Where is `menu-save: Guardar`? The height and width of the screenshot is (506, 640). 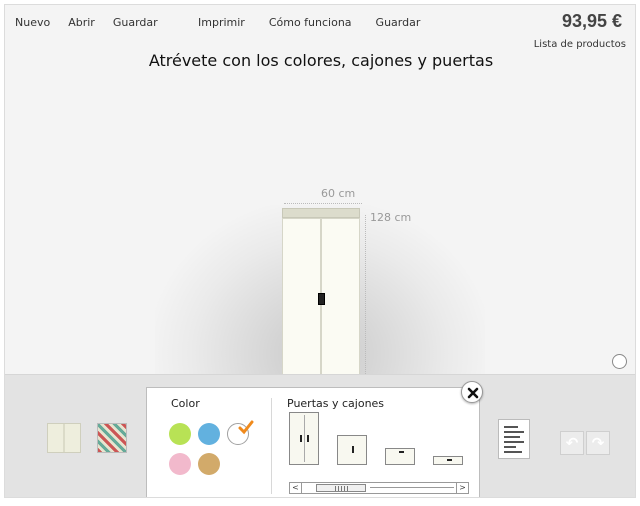
menu-save: Guardar is located at coordinates (135, 22).